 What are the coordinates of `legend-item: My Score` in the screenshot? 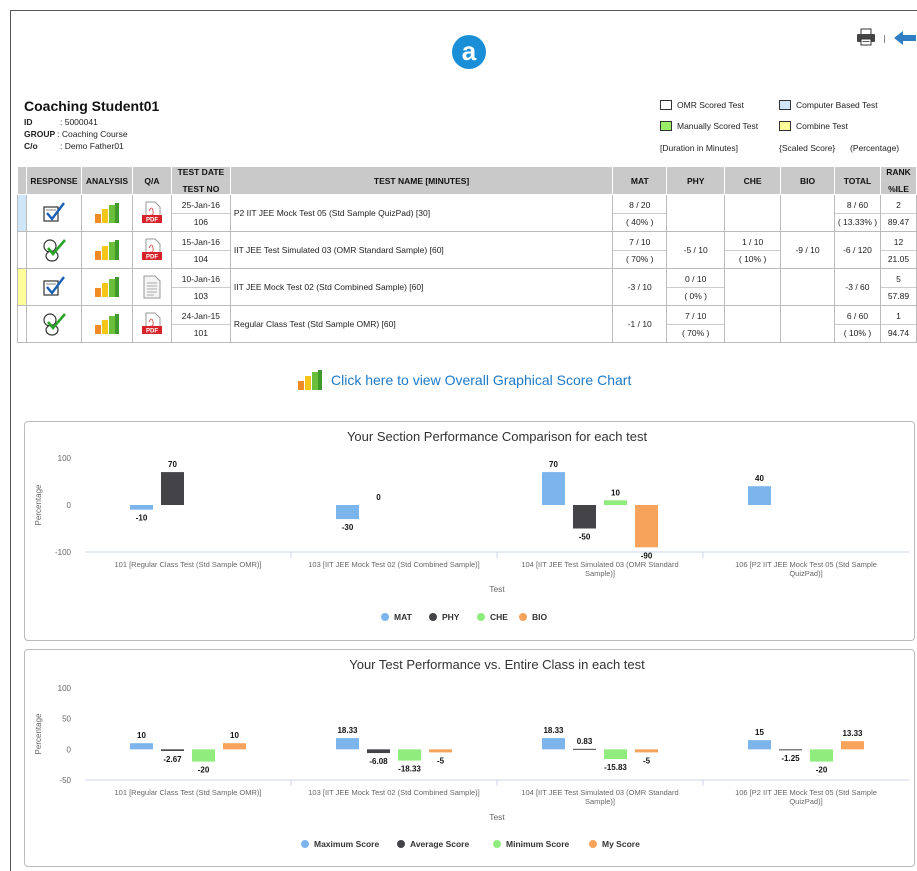 It's located at (614, 844).